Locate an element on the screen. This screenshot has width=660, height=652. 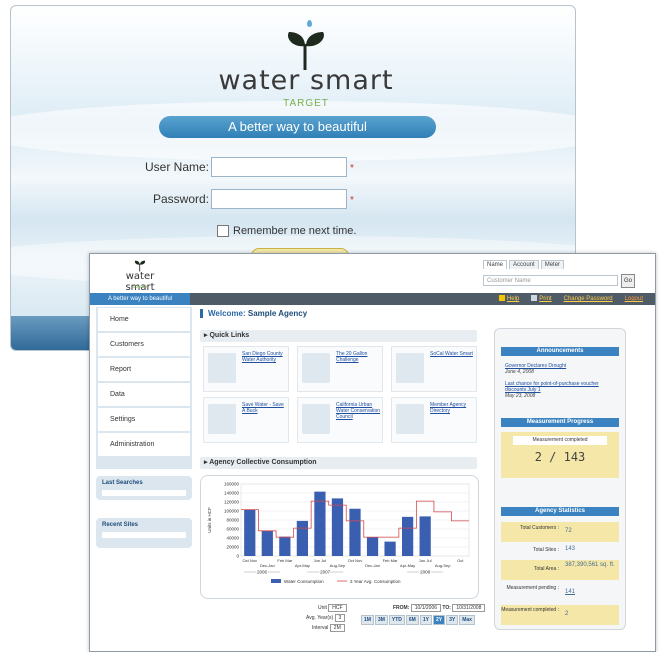
range-button-6m: 6M is located at coordinates (412, 620).